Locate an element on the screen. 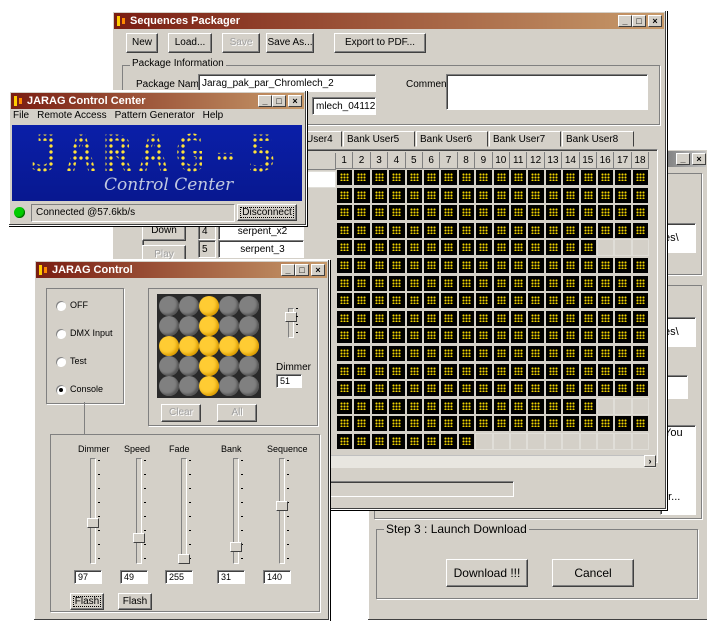 Image resolution: width=707 pixels, height=621 pixels. minimize-icon: _ is located at coordinates (625, 21).